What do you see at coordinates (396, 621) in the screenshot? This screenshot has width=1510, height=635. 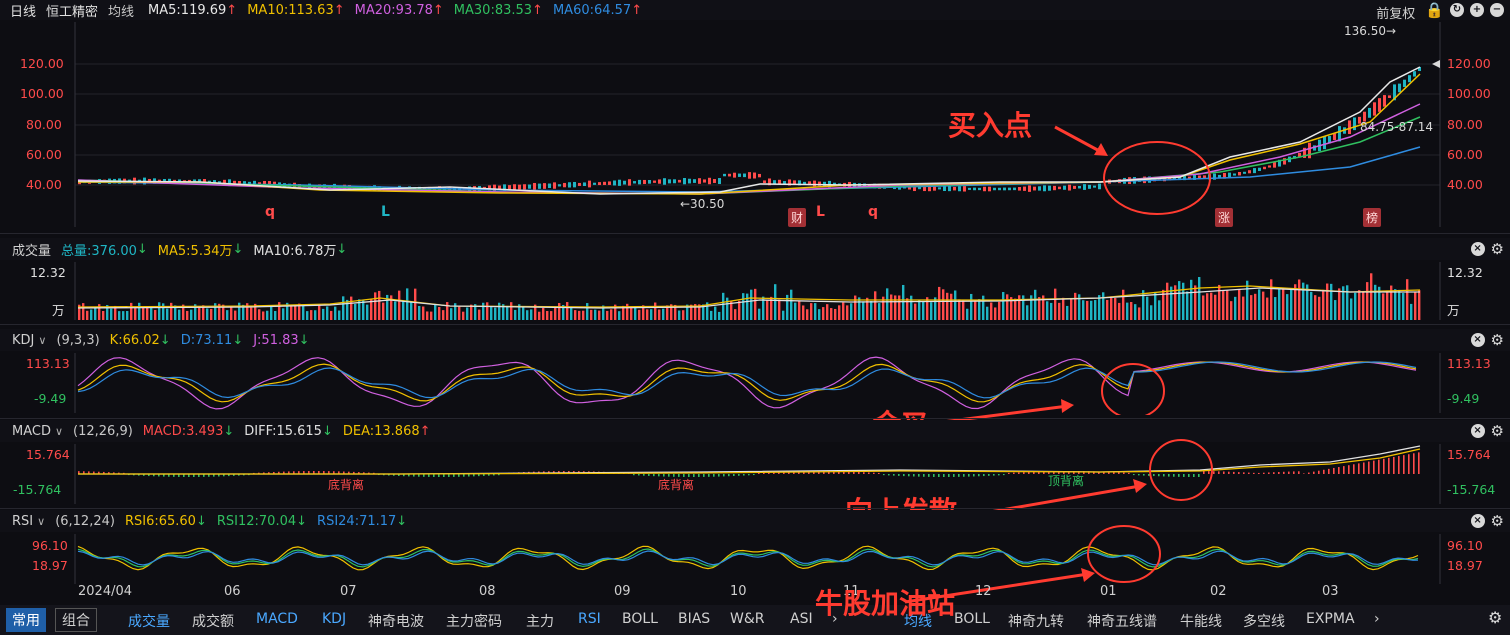 I see `tab-magic-wave: 神奇电波` at bounding box center [396, 621].